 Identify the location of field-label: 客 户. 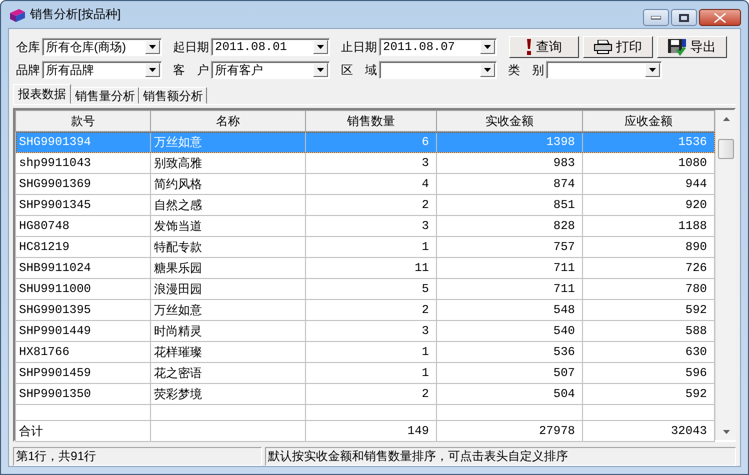
(191, 70).